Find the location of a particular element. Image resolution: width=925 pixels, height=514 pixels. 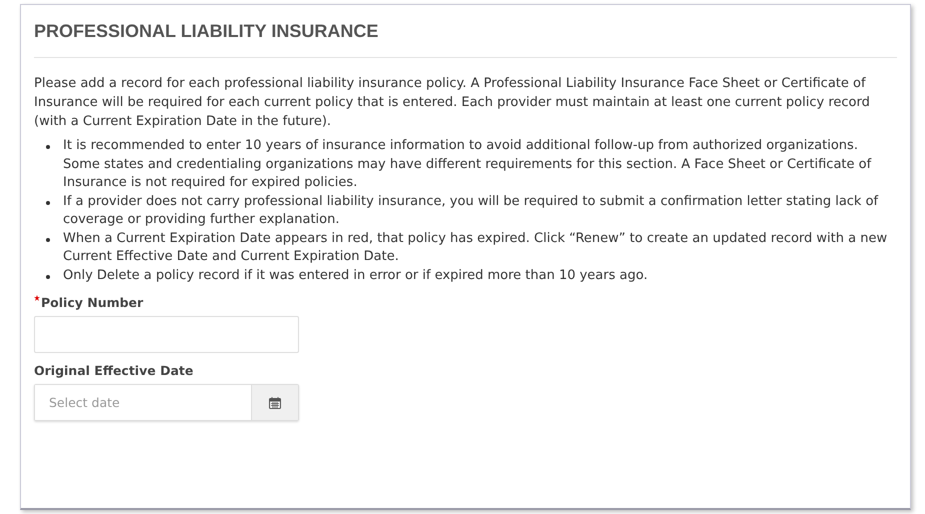

date-field: Select date is located at coordinates (166, 402).